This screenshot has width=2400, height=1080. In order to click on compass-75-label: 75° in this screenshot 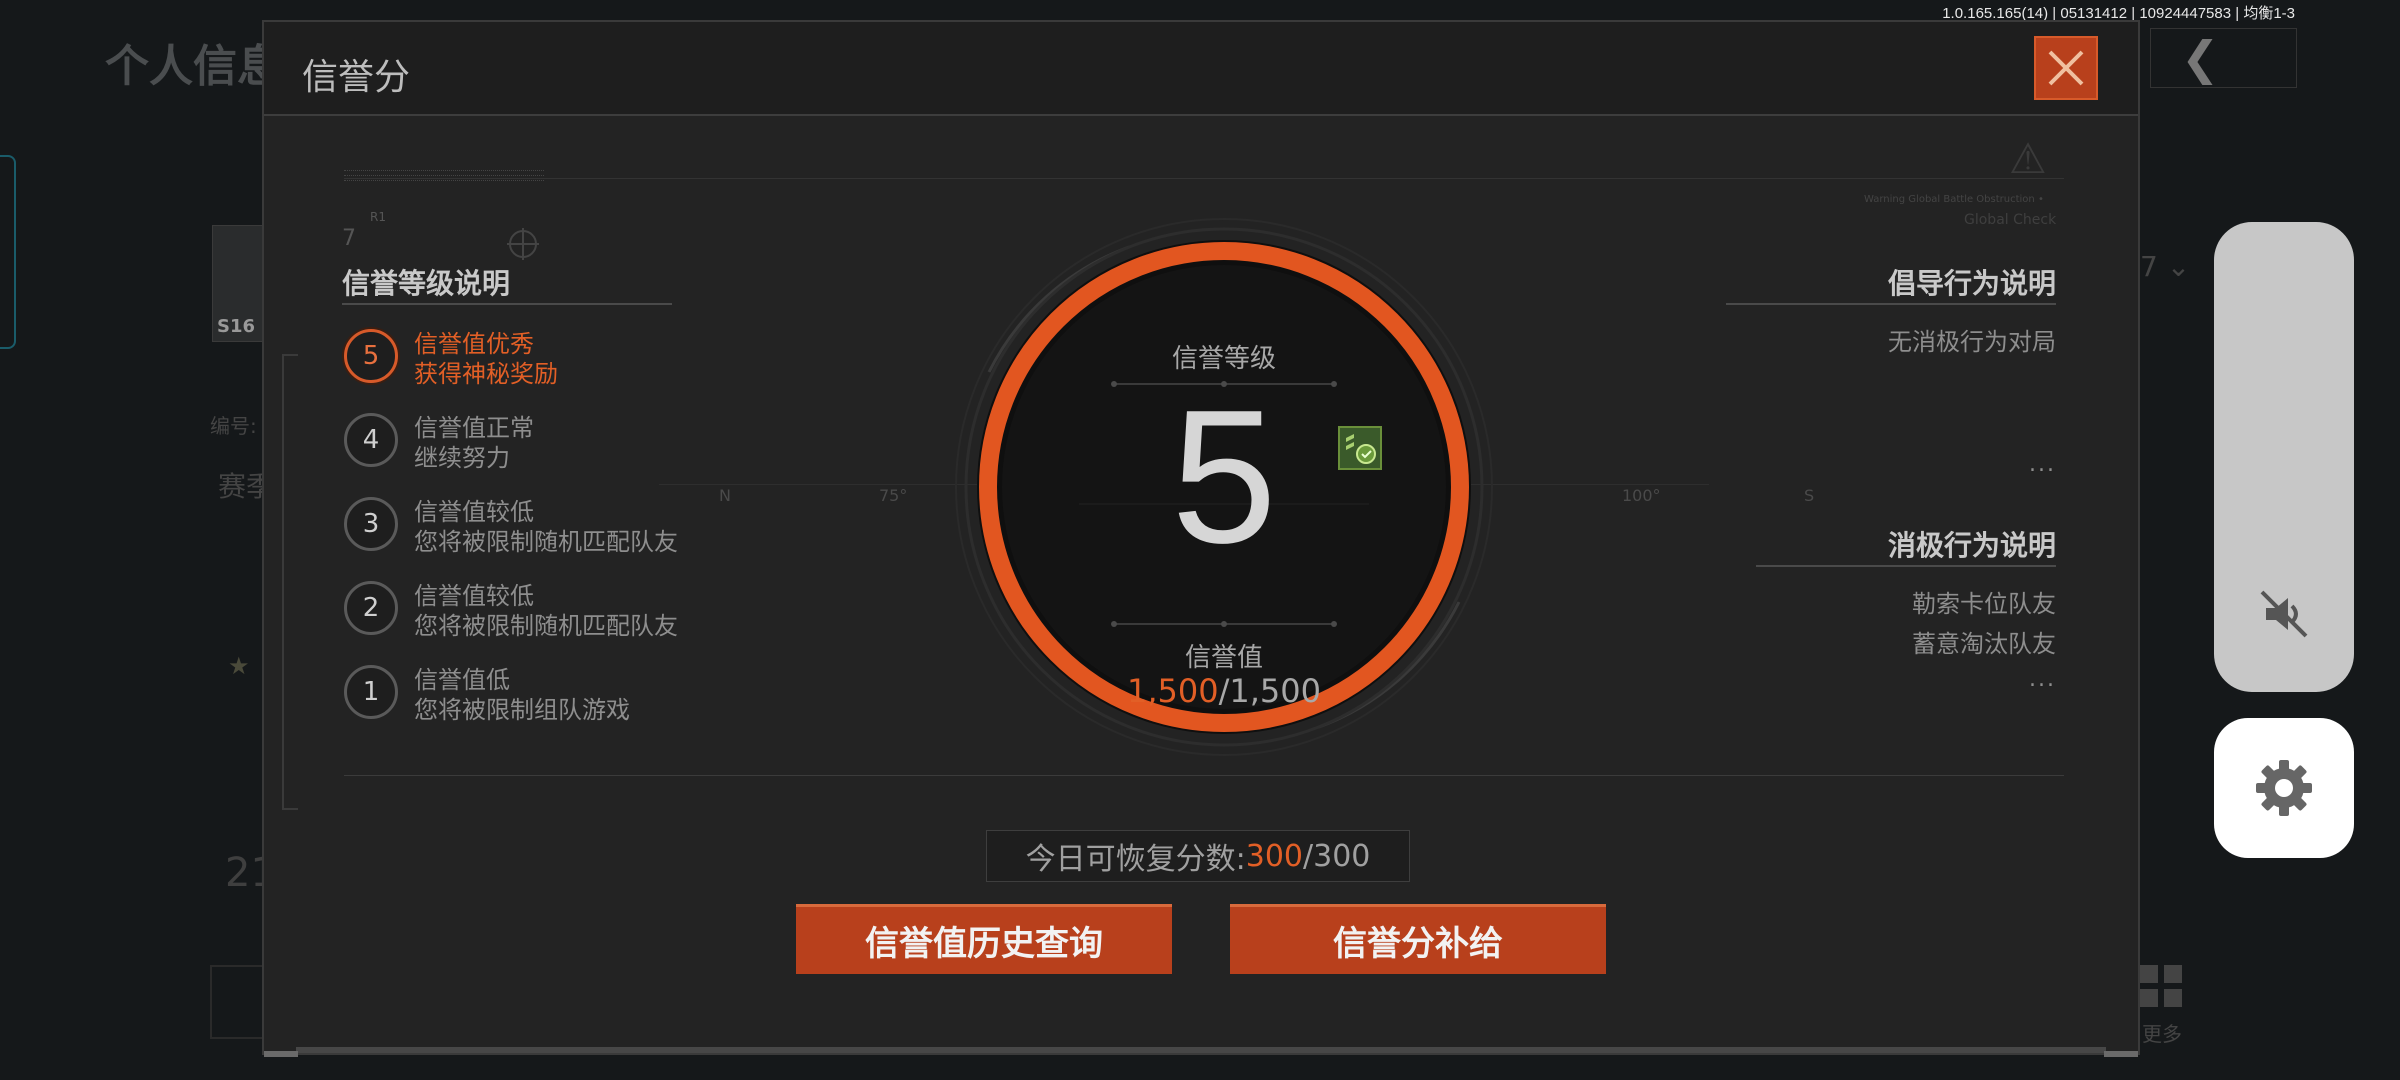, I will do `click(893, 495)`.